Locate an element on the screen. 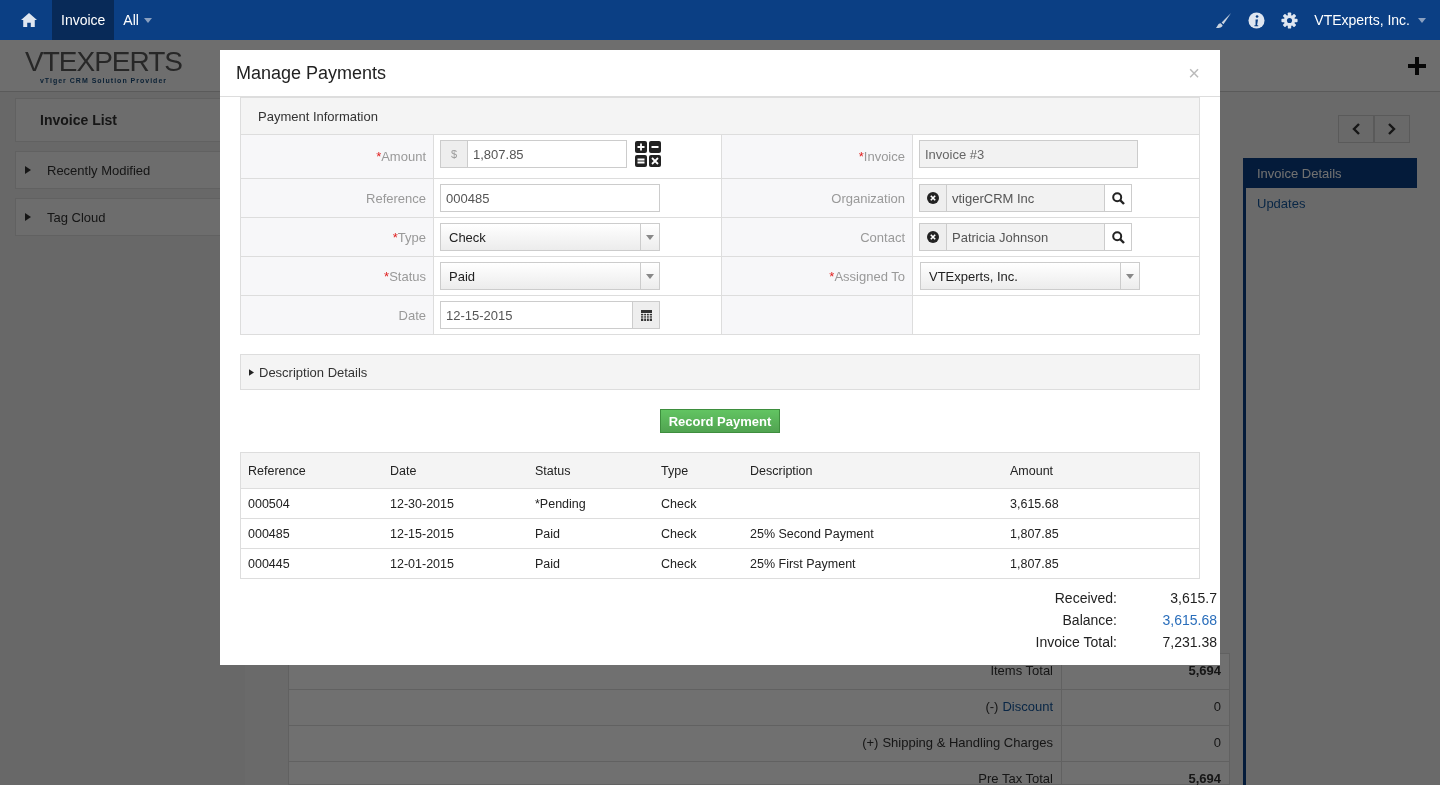 This screenshot has height=785, width=1440. section-title: Description Details is located at coordinates (313, 372).